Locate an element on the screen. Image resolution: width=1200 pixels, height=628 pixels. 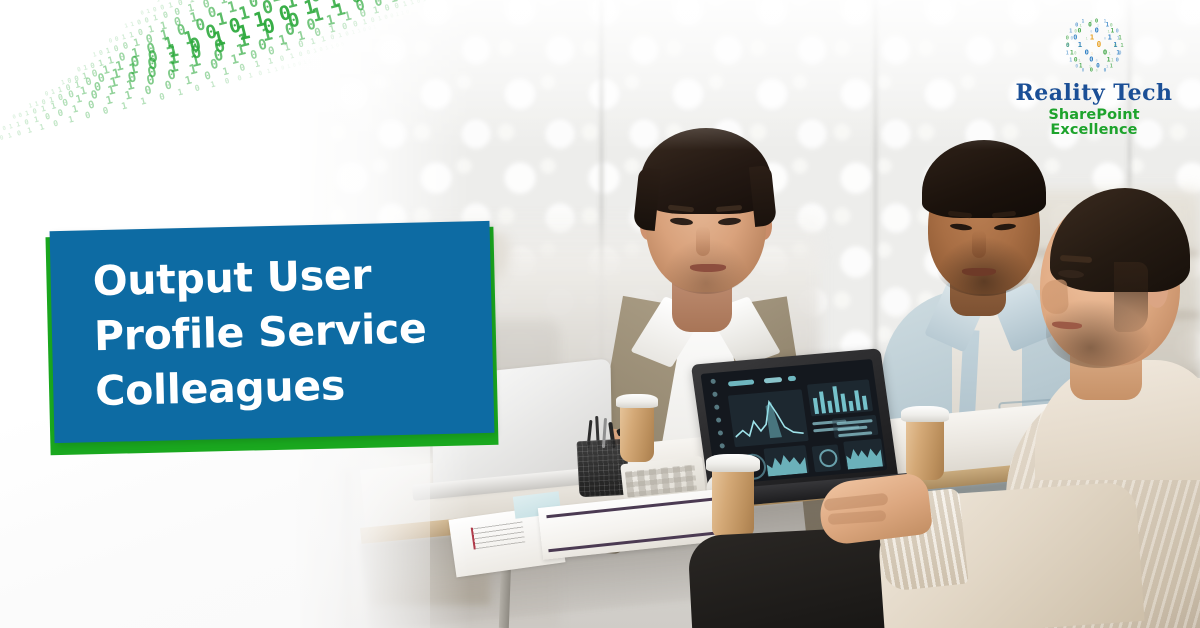
page-title: Output User Profile Service Colleagues is located at coordinates (272, 332).